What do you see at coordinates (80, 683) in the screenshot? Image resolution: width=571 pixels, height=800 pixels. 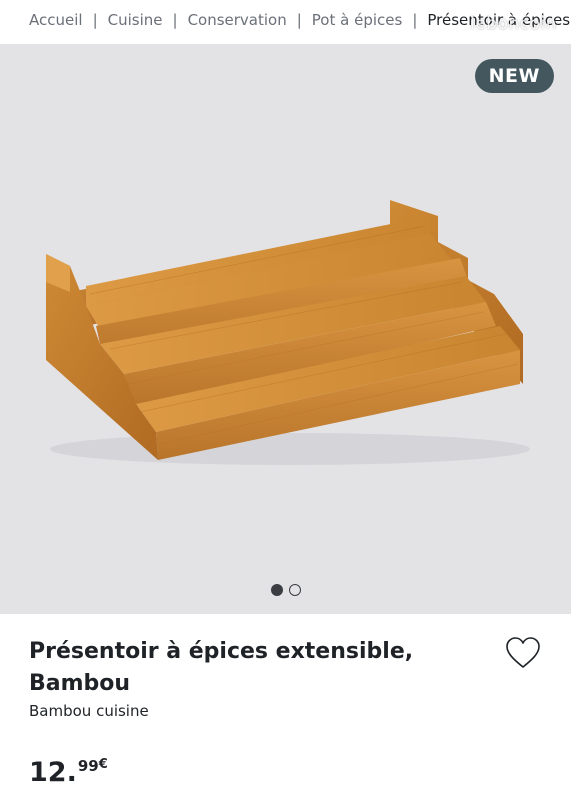 I see `product-title-line2: Bambou` at bounding box center [80, 683].